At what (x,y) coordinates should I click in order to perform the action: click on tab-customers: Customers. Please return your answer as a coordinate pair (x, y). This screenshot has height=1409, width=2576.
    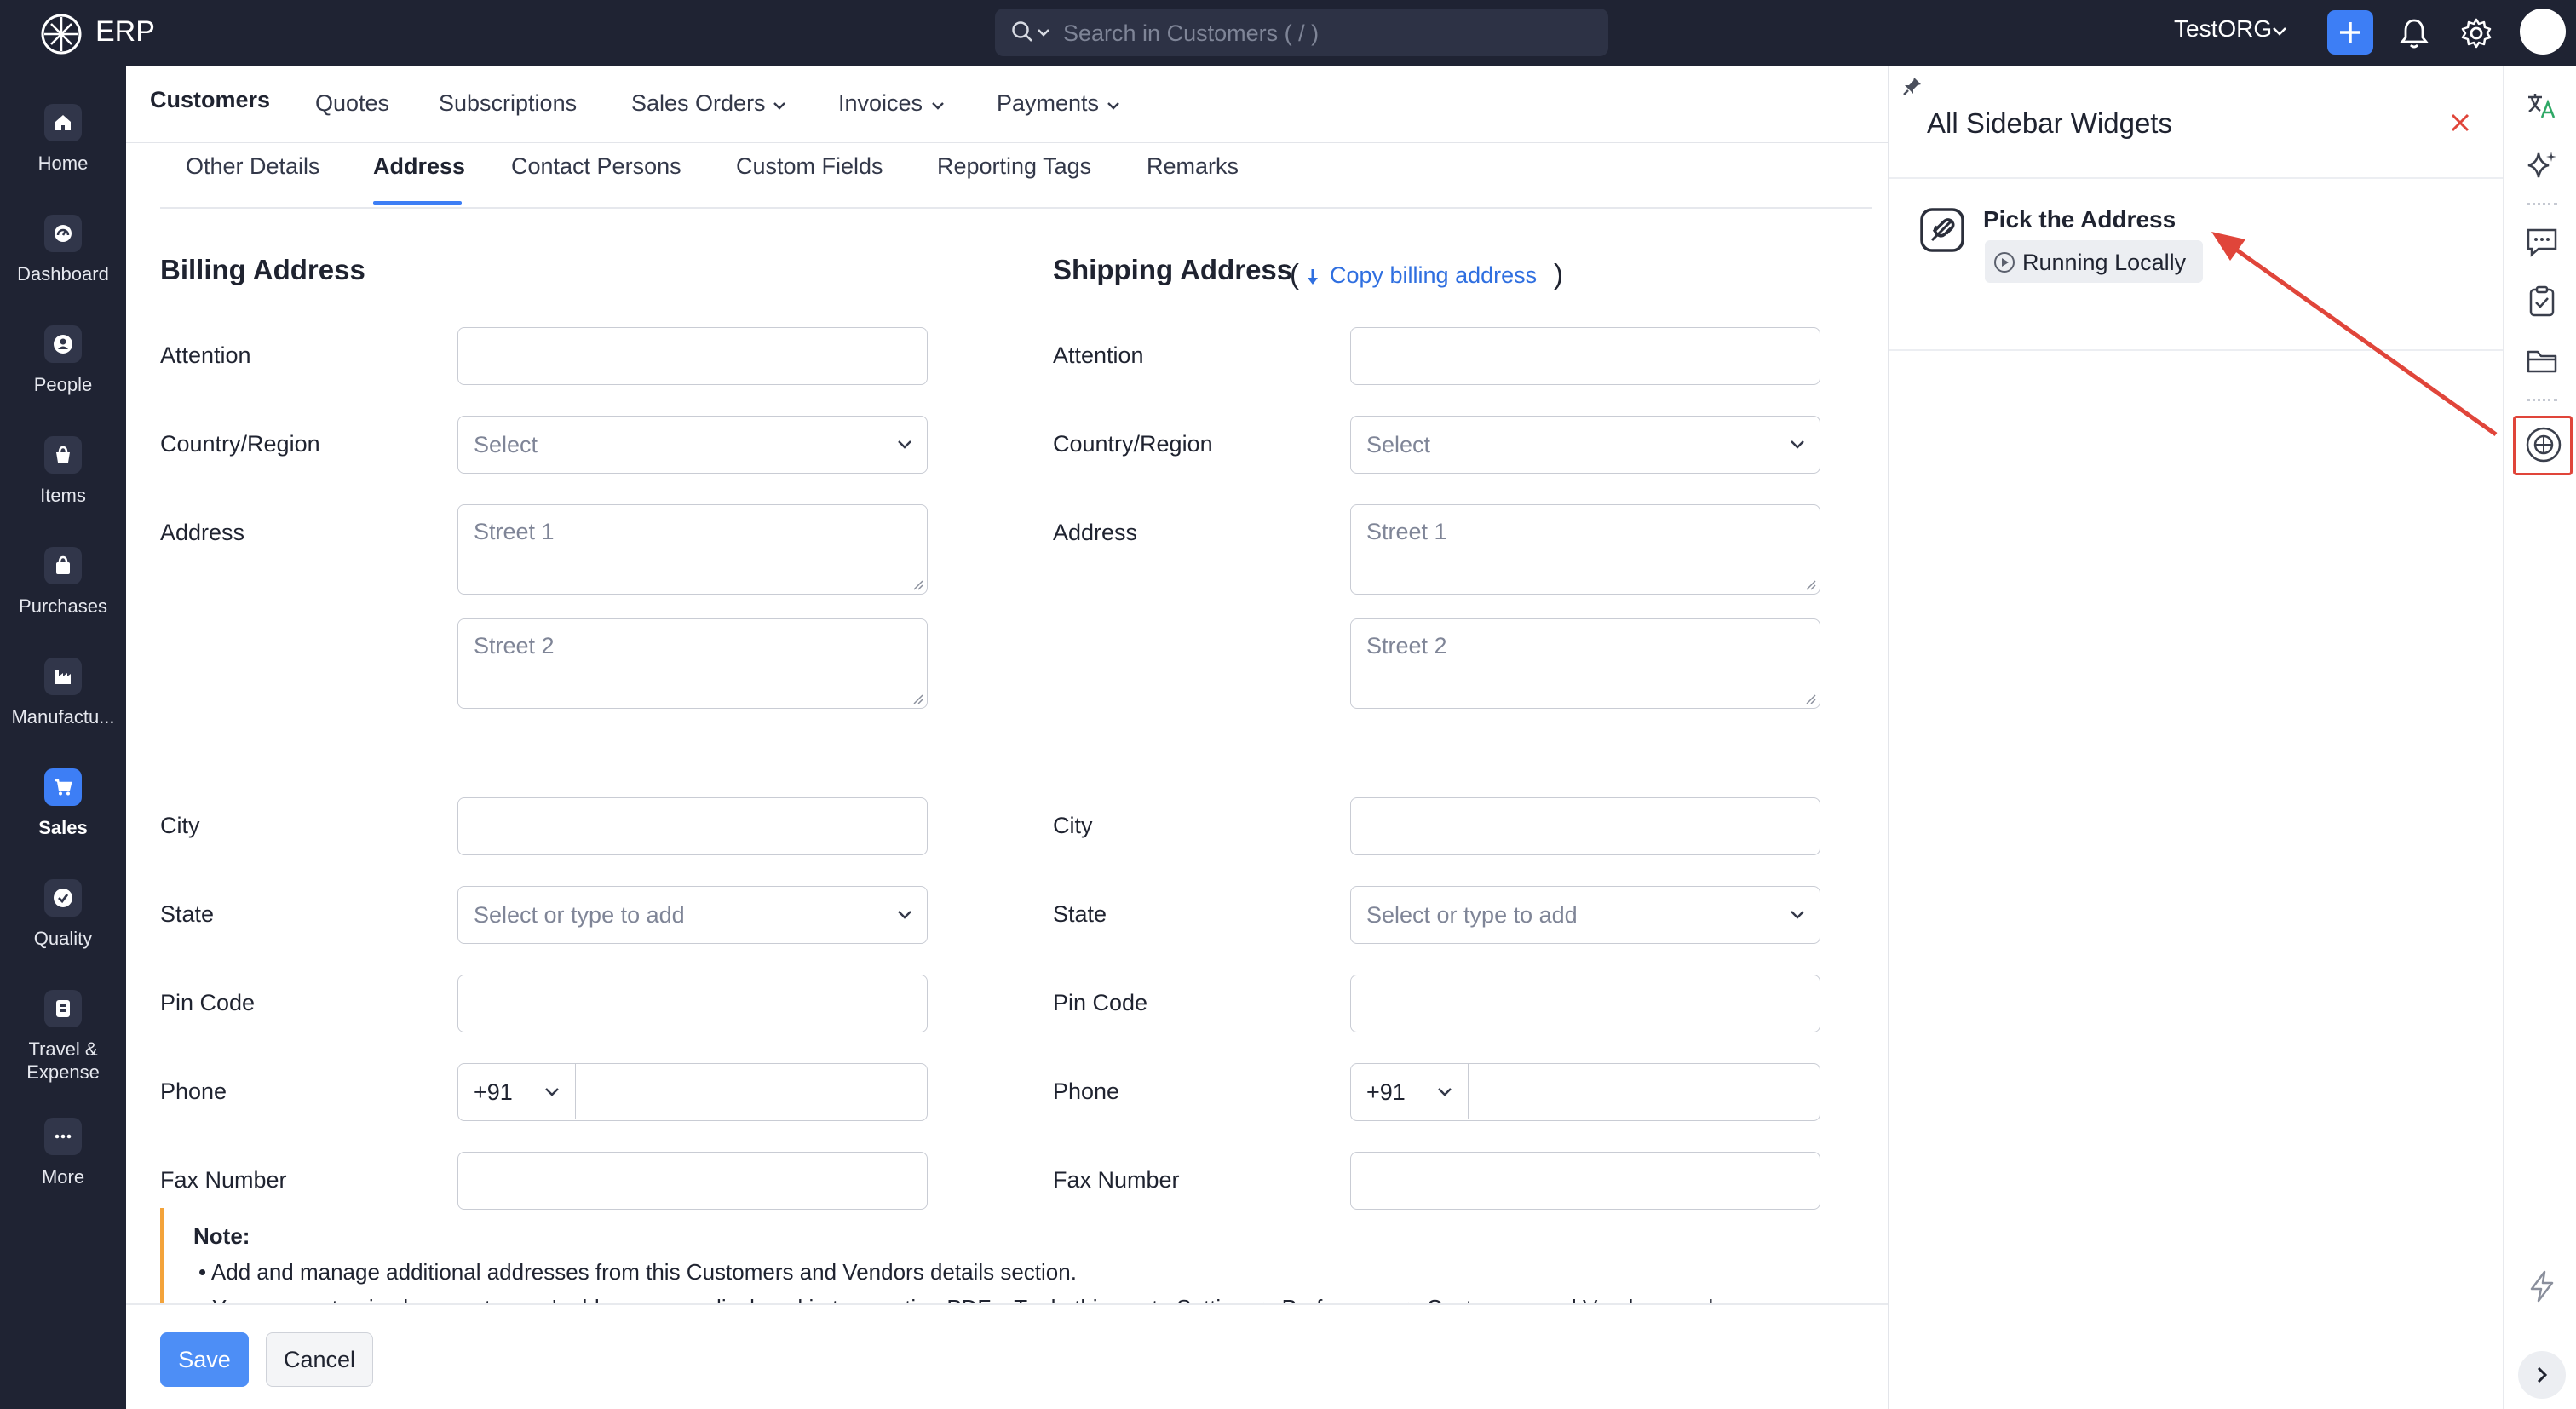
    Looking at the image, I should click on (210, 100).